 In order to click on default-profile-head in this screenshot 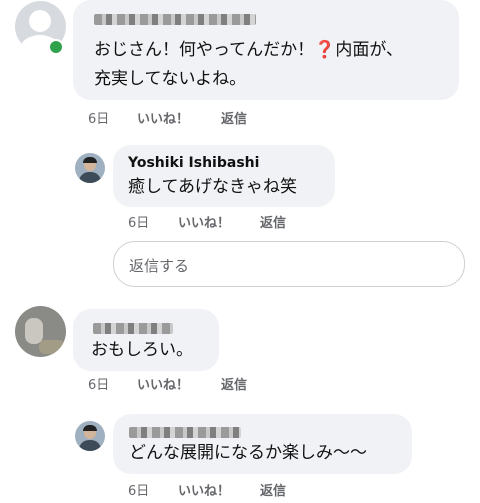, I will do `click(40, 21)`.